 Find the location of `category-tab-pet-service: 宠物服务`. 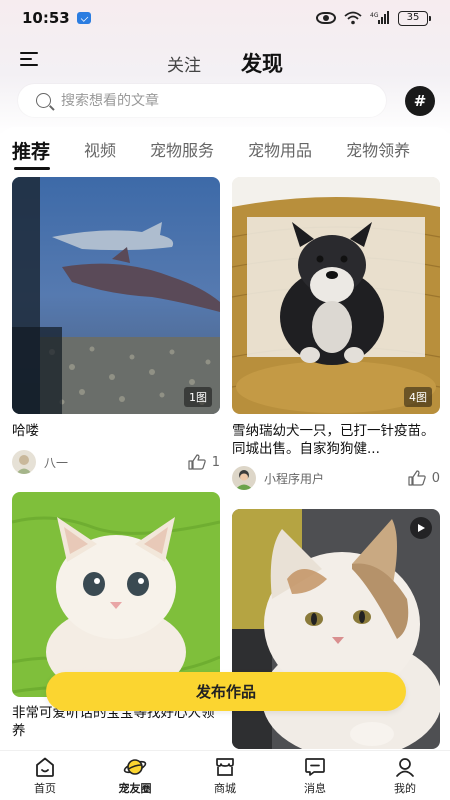

category-tab-pet-service: 宠物服务 is located at coordinates (182, 150).